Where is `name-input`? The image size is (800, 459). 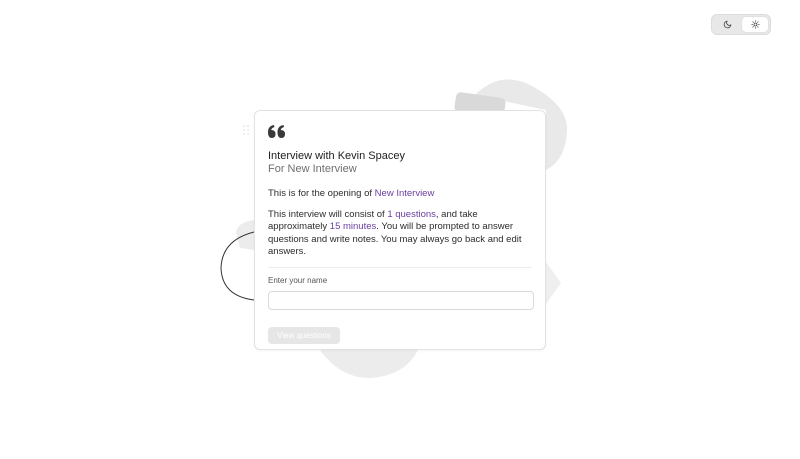
name-input is located at coordinates (401, 300).